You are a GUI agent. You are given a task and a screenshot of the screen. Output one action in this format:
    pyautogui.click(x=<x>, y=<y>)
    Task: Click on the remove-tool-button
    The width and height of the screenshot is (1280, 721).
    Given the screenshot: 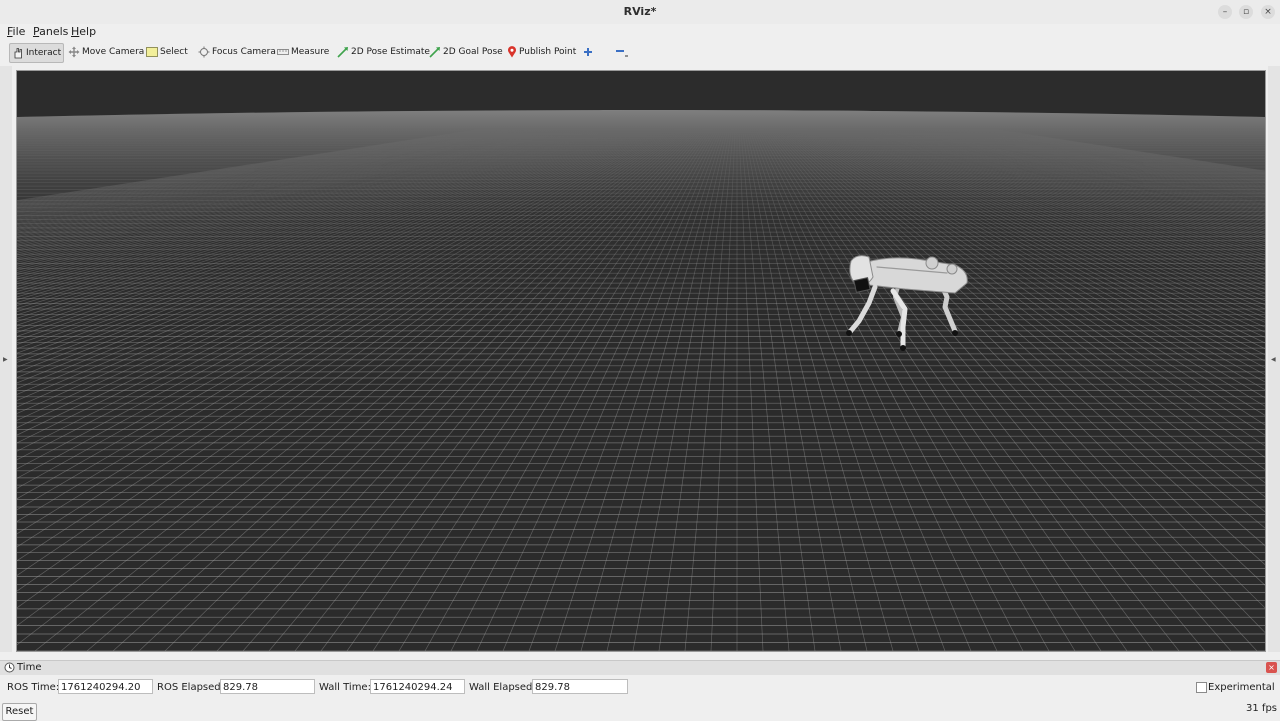 What is the action you would take?
    pyautogui.click(x=622, y=52)
    